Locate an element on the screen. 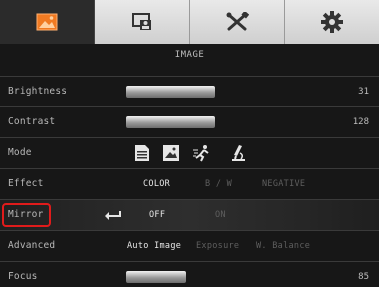 Image resolution: width=379 pixels, height=287 pixels. enter-icon is located at coordinates (113, 215).